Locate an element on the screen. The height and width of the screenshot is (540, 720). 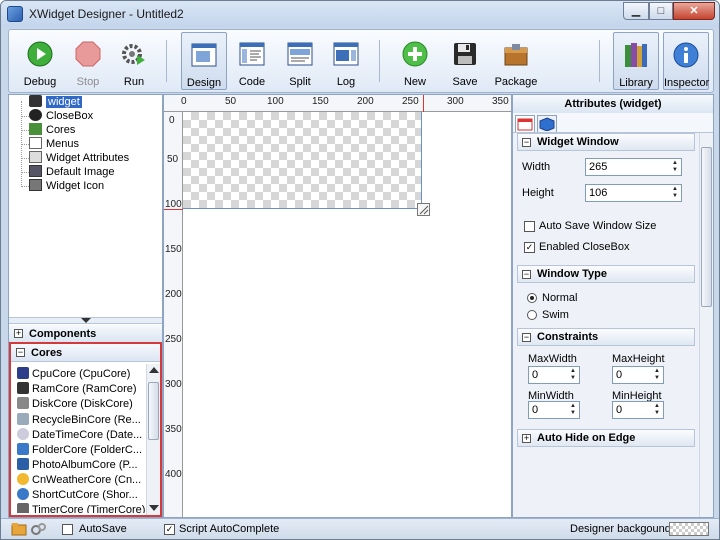
window-icon is located at coordinates (525, 124).